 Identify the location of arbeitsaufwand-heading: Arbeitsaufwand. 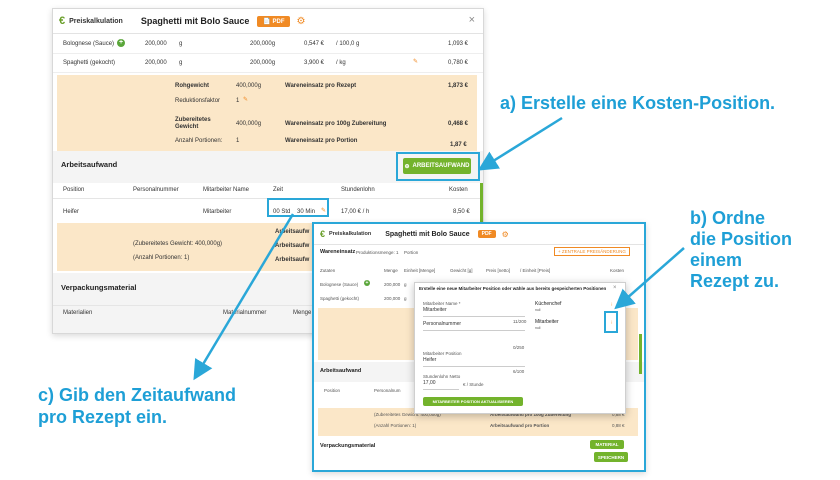
(89, 164).